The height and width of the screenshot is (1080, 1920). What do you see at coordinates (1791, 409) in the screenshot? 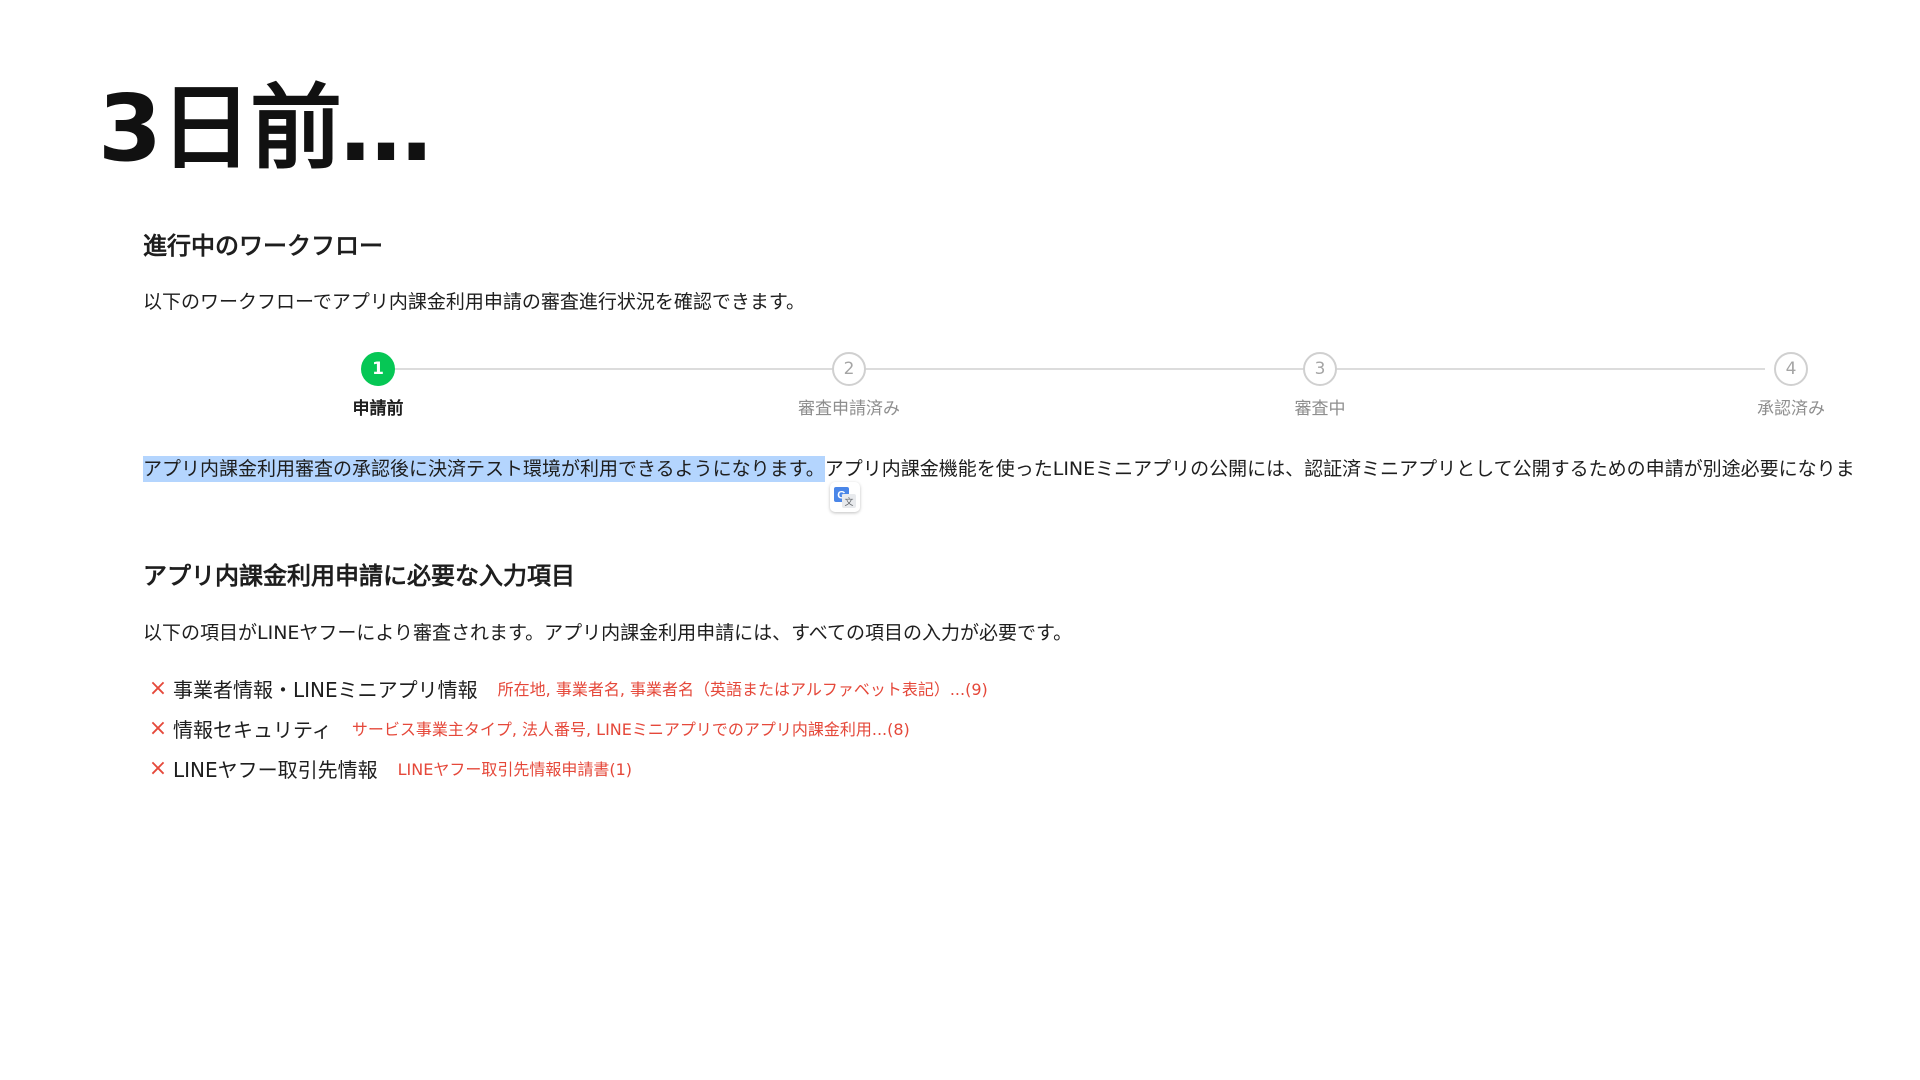
I see `step-4-label: 承認済み` at bounding box center [1791, 409].